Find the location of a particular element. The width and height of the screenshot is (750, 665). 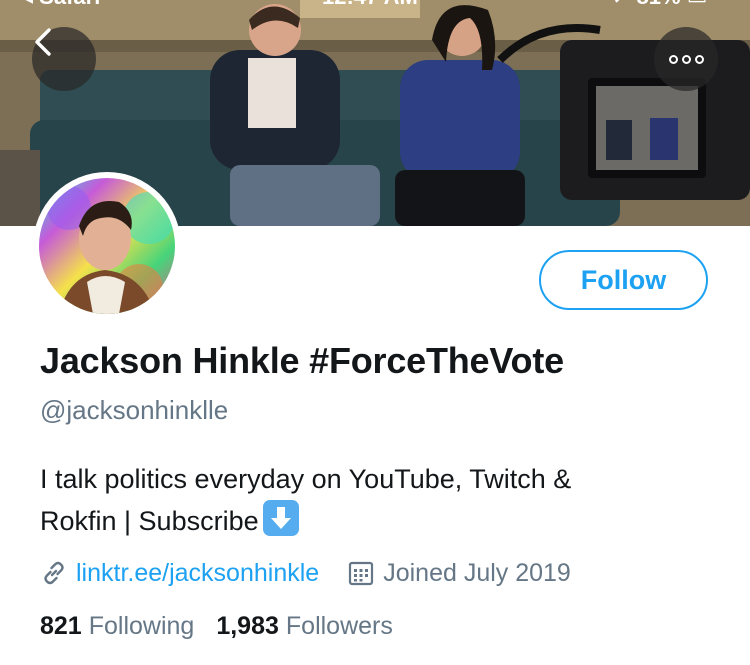

avatar is located at coordinates (107, 246).